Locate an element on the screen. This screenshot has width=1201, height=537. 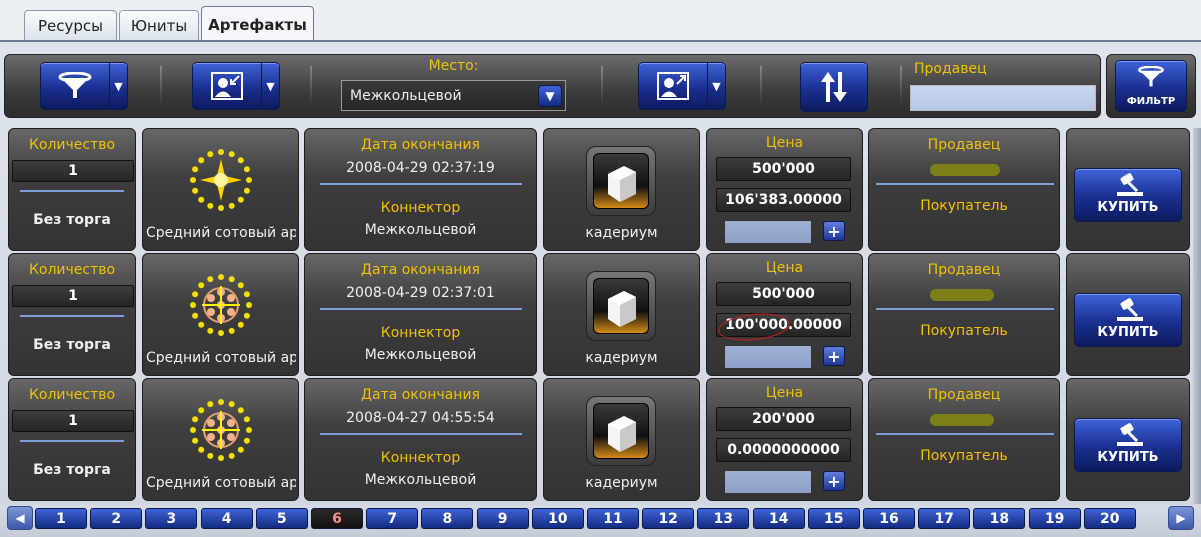
chevron-left-icon: ◀ is located at coordinates (20, 518).